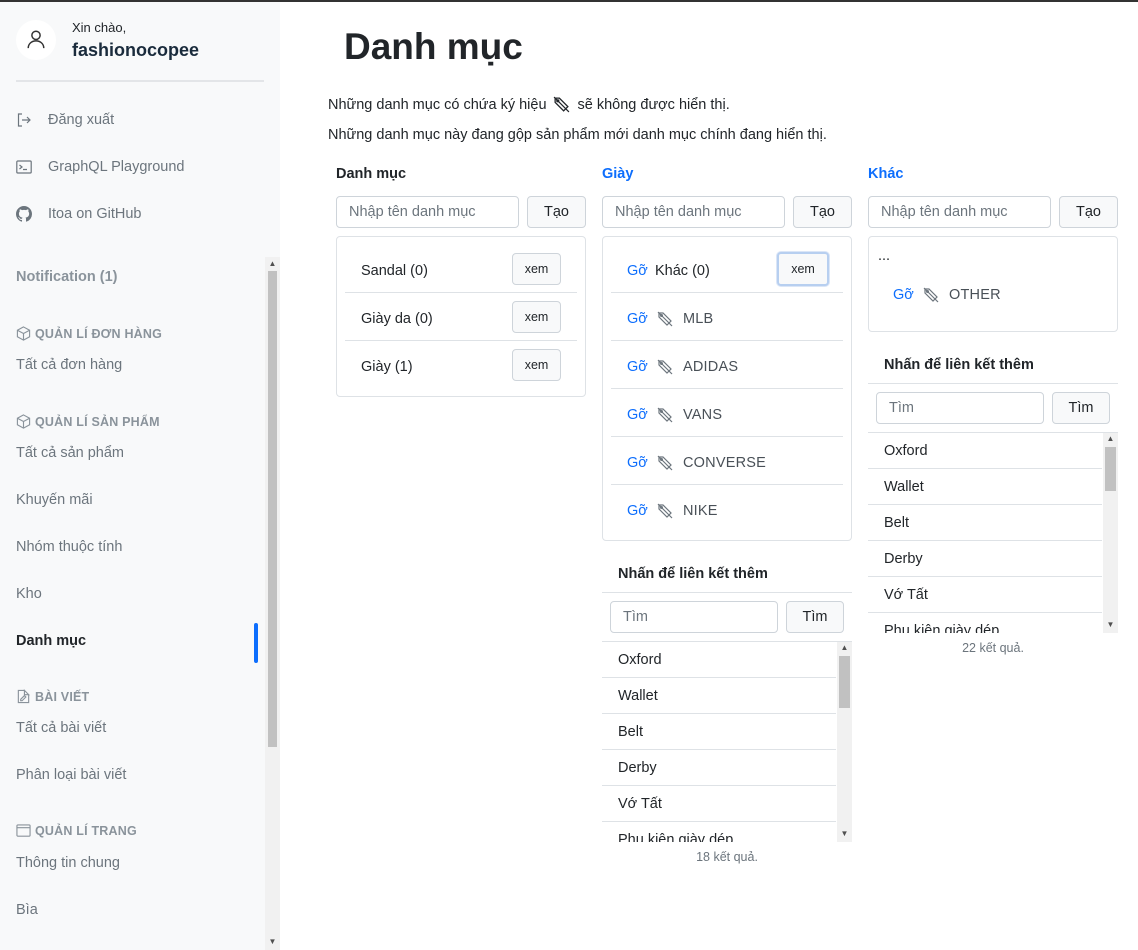 Image resolution: width=1138 pixels, height=950 pixels. What do you see at coordinates (140, 50) in the screenshot?
I see `user-box: Xin chào, fashionocopee` at bounding box center [140, 50].